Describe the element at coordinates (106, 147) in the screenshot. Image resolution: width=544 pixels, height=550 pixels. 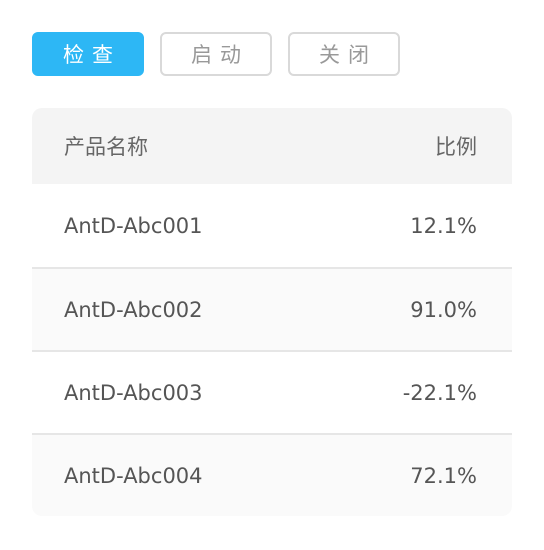
I see `column-header-product-name: 产品名称` at that location.